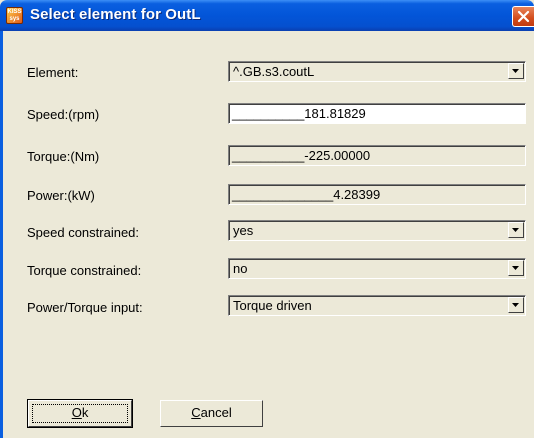 The height and width of the screenshot is (438, 534). What do you see at coordinates (83, 232) in the screenshot?
I see `speed-constrained-label: Speed constrained:` at bounding box center [83, 232].